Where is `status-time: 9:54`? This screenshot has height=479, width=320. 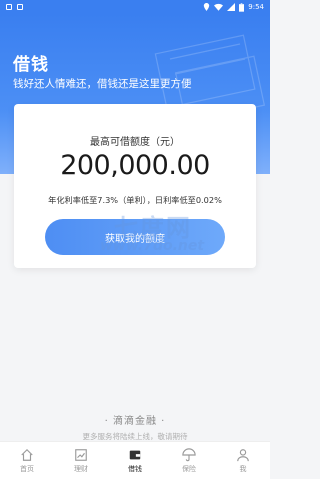
status-time: 9:54 is located at coordinates (256, 7).